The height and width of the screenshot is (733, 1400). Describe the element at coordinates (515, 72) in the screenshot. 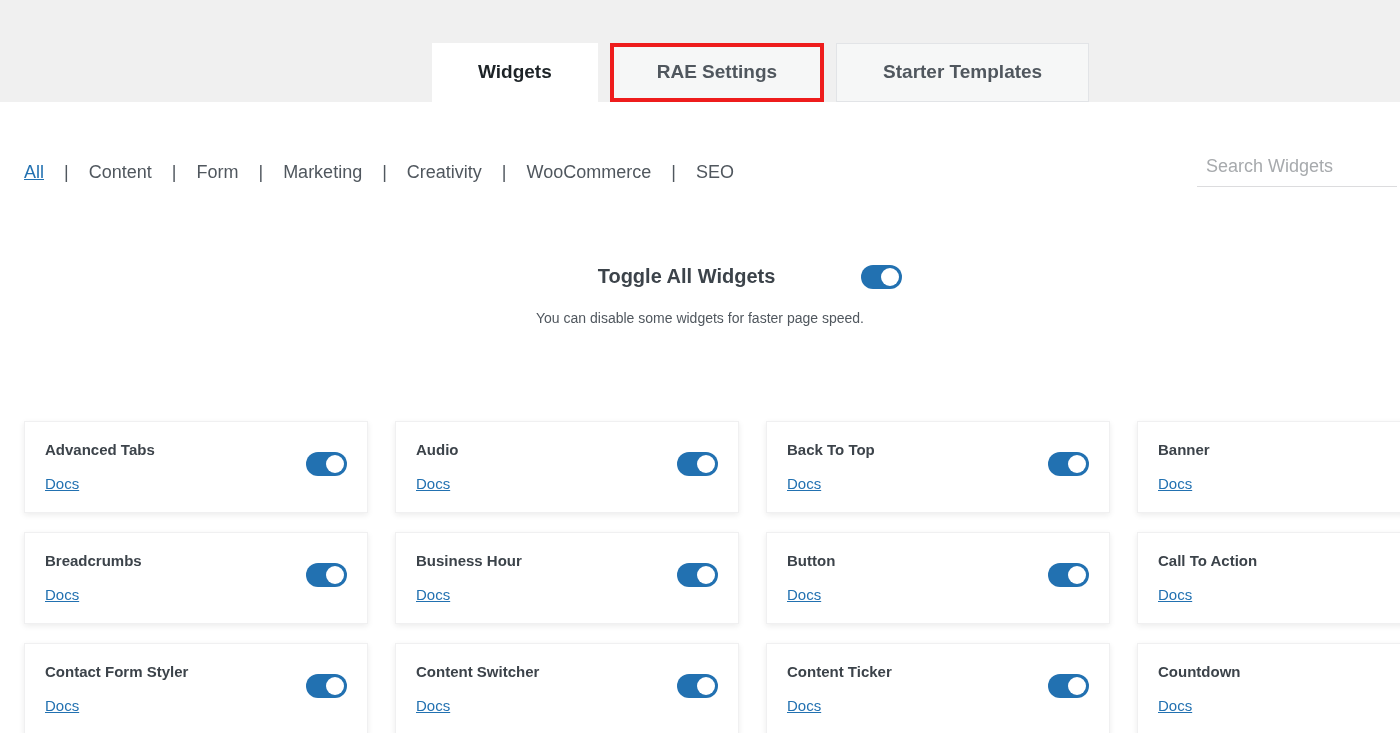

I see `tab: Widgets` at that location.